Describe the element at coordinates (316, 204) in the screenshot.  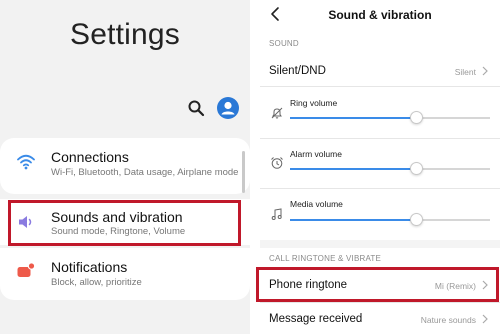
I see `media-volume-label: Media volume` at that location.